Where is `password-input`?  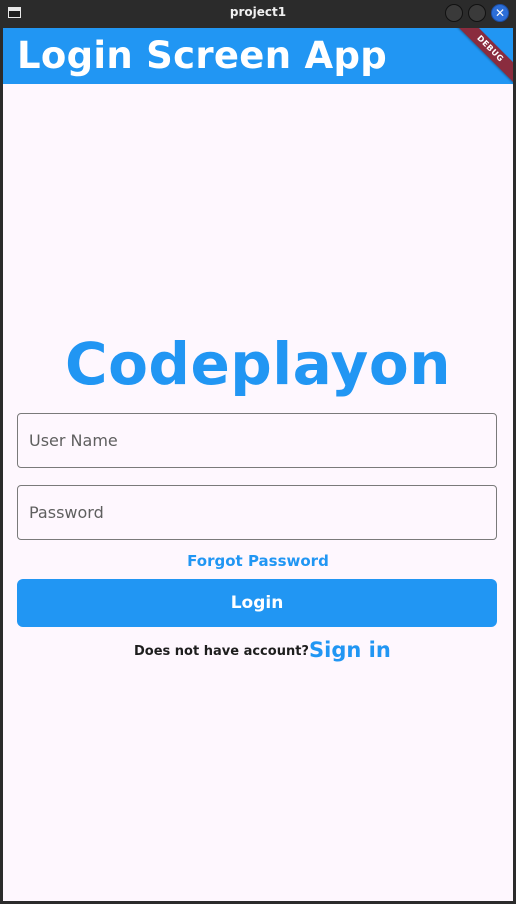 password-input is located at coordinates (257, 512).